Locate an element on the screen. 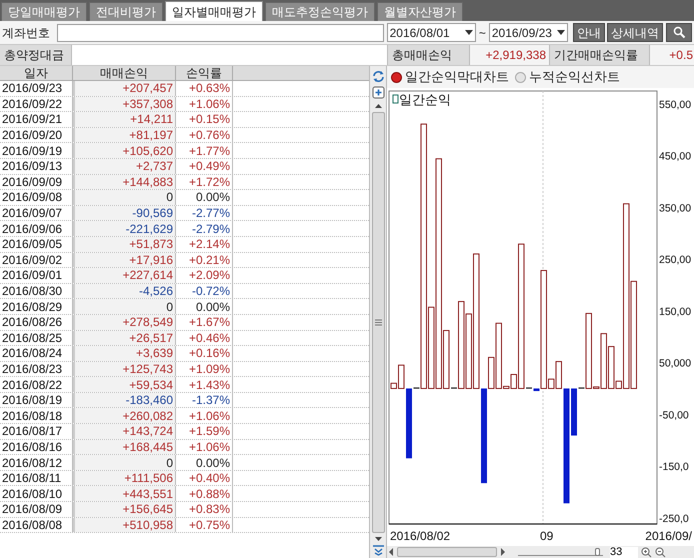  search-button is located at coordinates (679, 32).